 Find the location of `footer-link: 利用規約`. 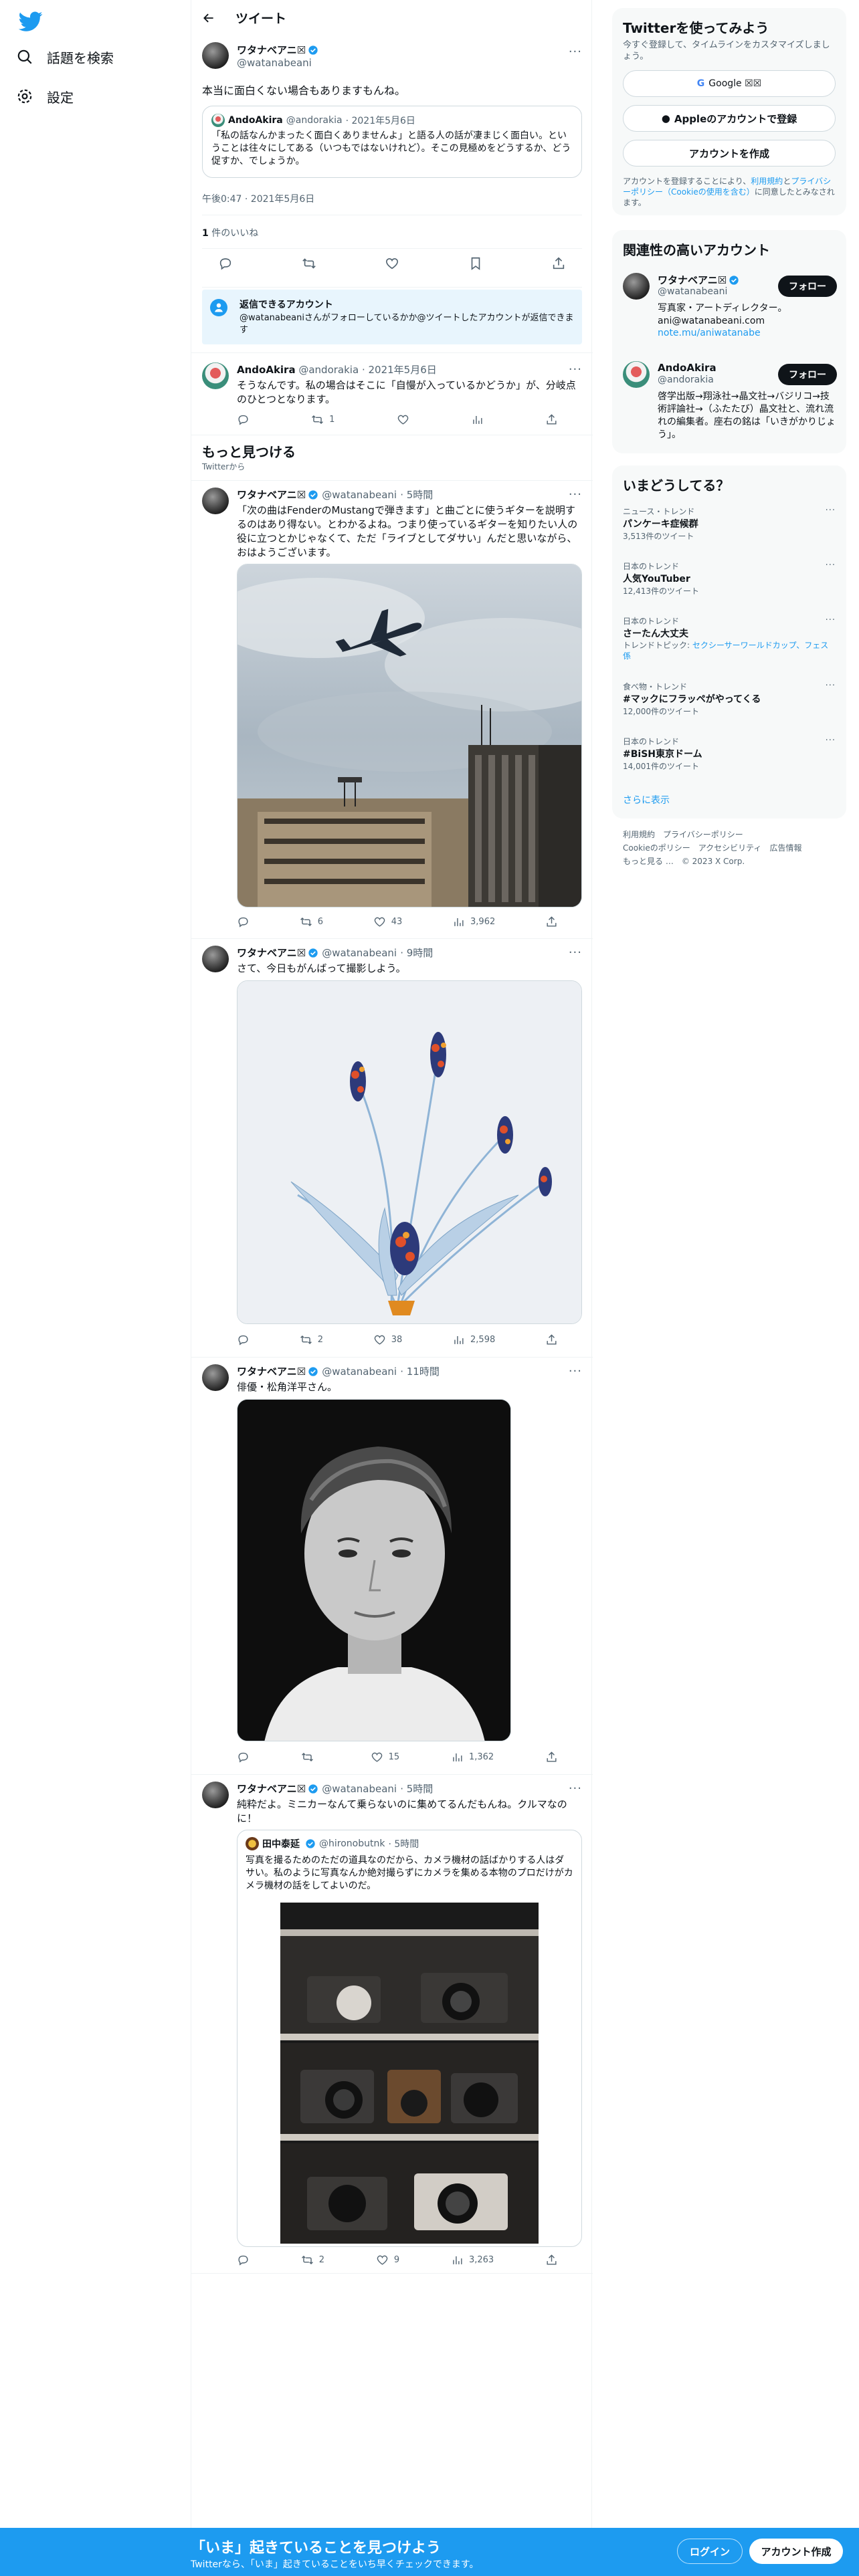

footer-link: 利用規約 is located at coordinates (639, 834).